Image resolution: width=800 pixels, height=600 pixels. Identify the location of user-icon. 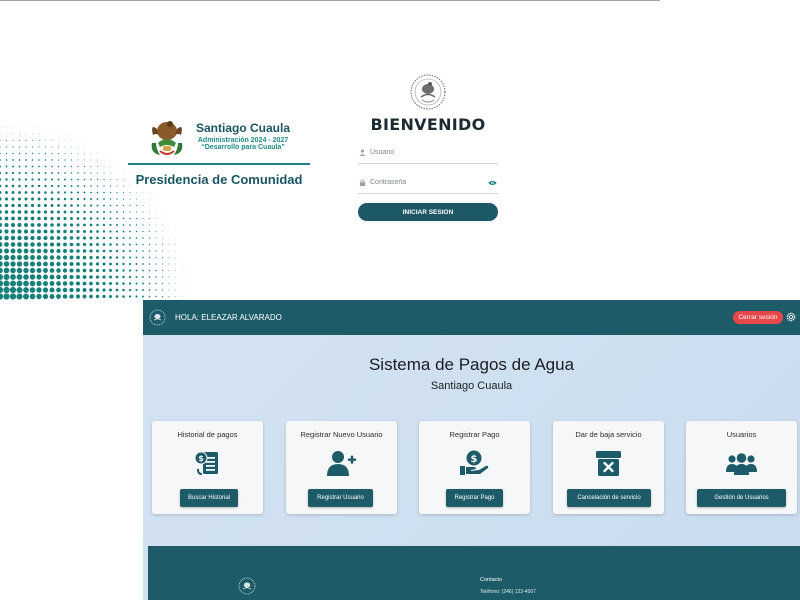
(362, 152).